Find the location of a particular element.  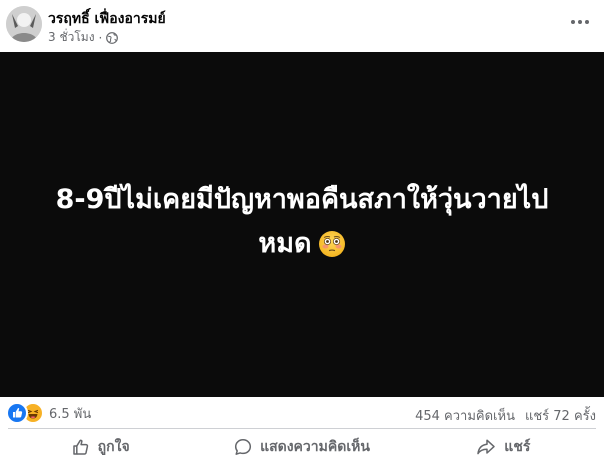

share-icon is located at coordinates (486, 447).